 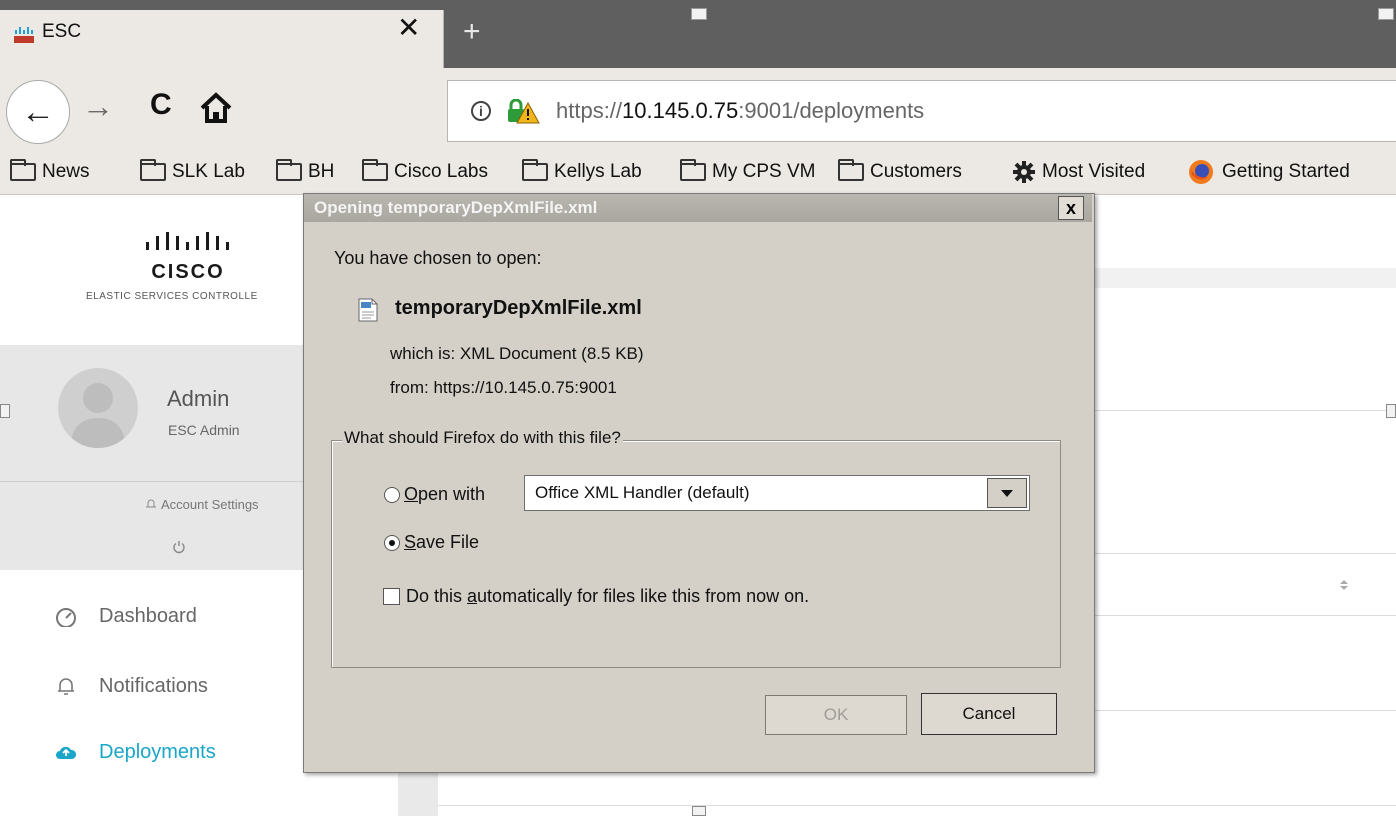 What do you see at coordinates (1094, 171) in the screenshot?
I see `bookmark-label: Most Visited` at bounding box center [1094, 171].